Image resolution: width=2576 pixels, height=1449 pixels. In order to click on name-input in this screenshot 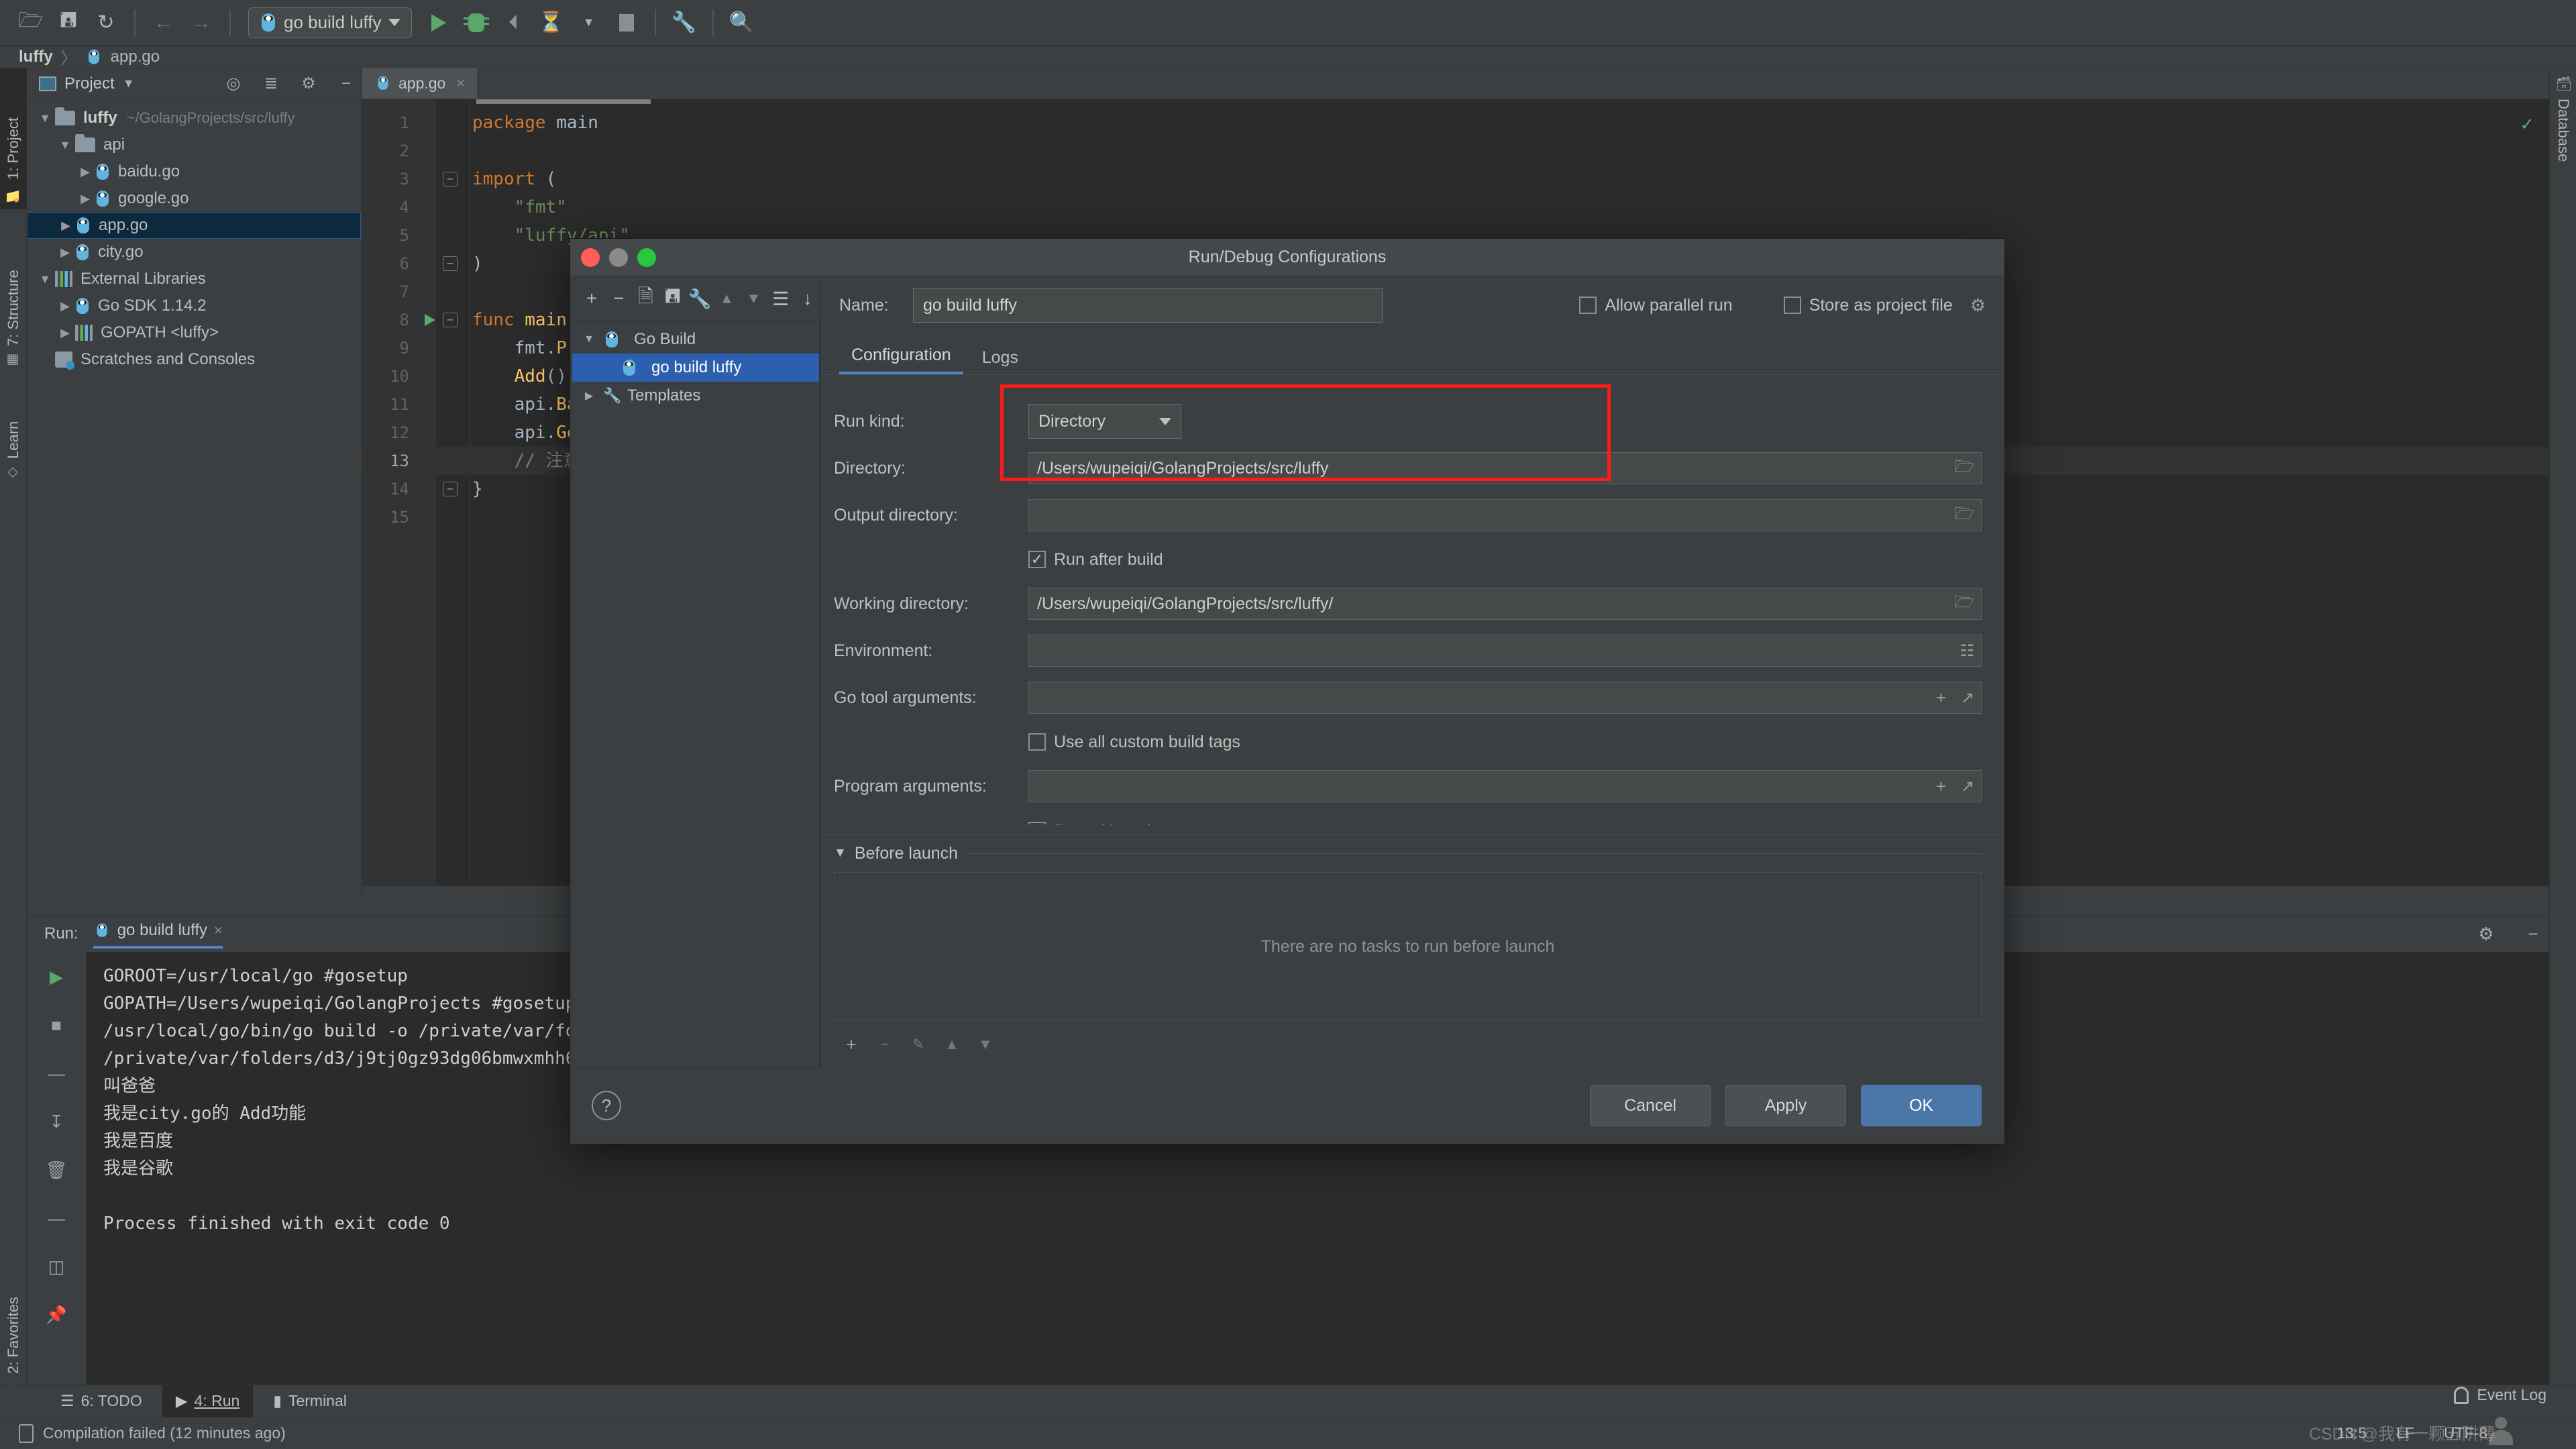, I will do `click(1148, 305)`.